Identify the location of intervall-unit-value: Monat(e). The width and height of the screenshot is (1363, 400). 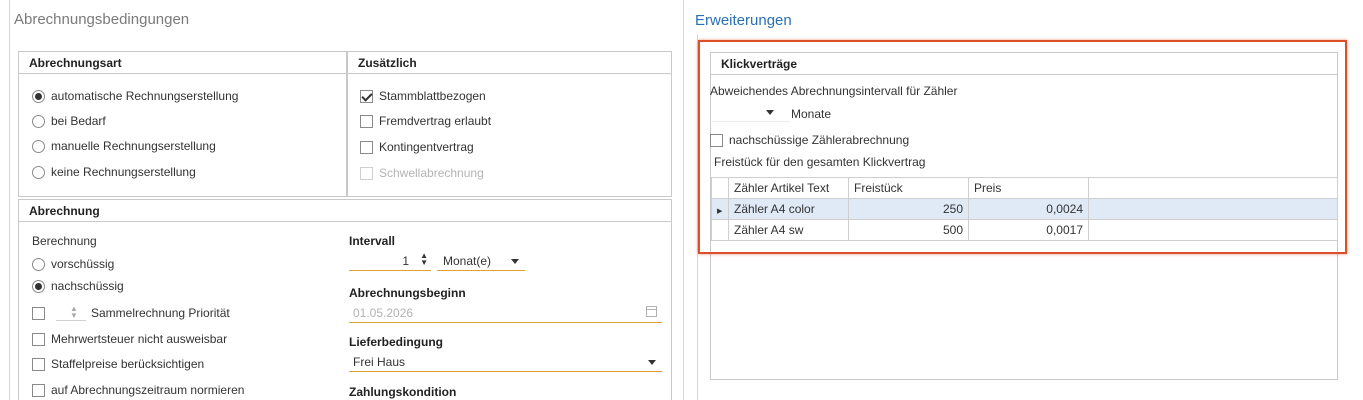
(467, 261).